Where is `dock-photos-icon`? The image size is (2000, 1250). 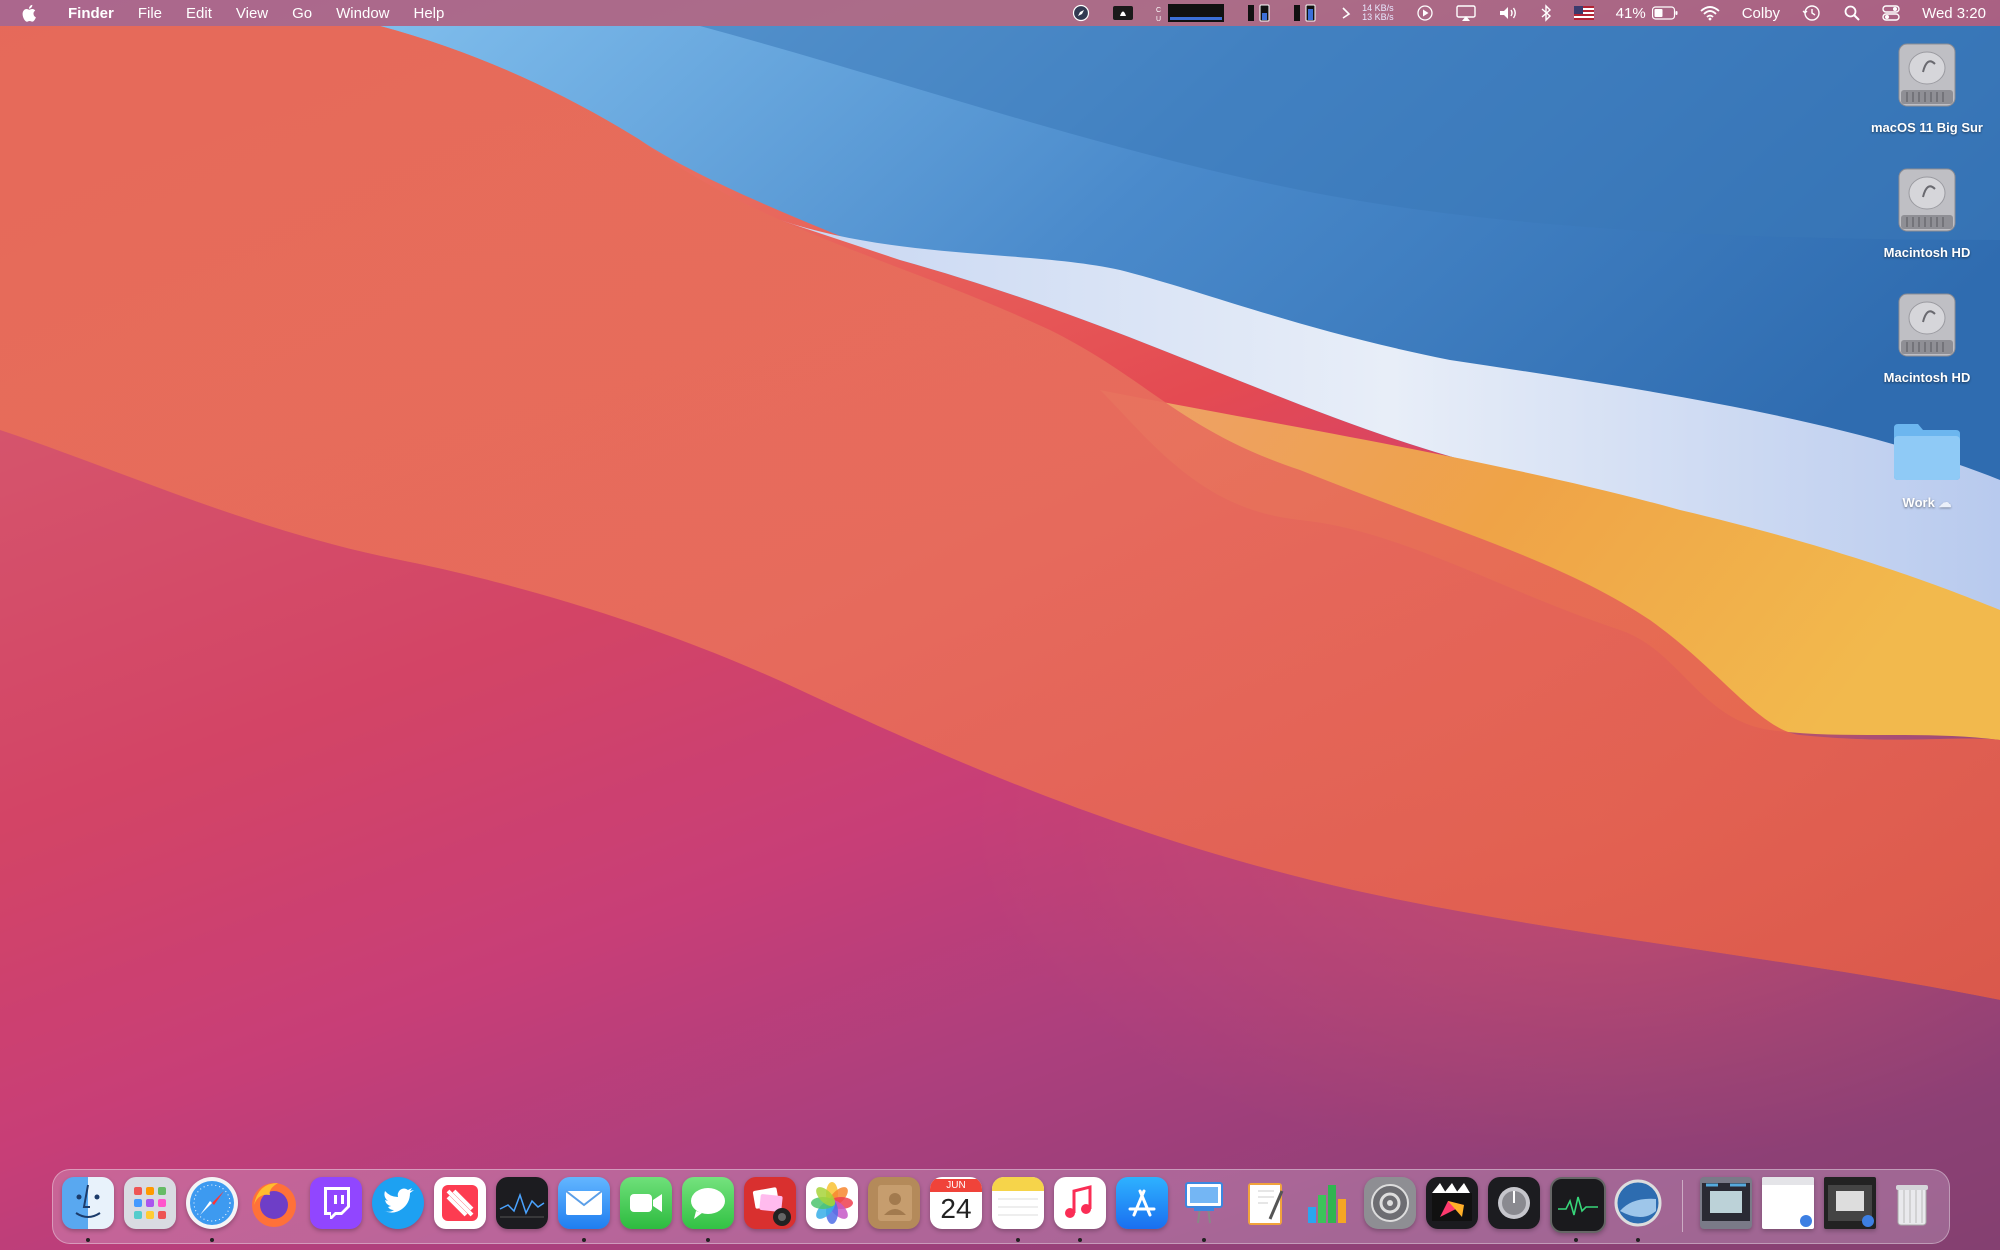
dock-photos-icon is located at coordinates (832, 1203).